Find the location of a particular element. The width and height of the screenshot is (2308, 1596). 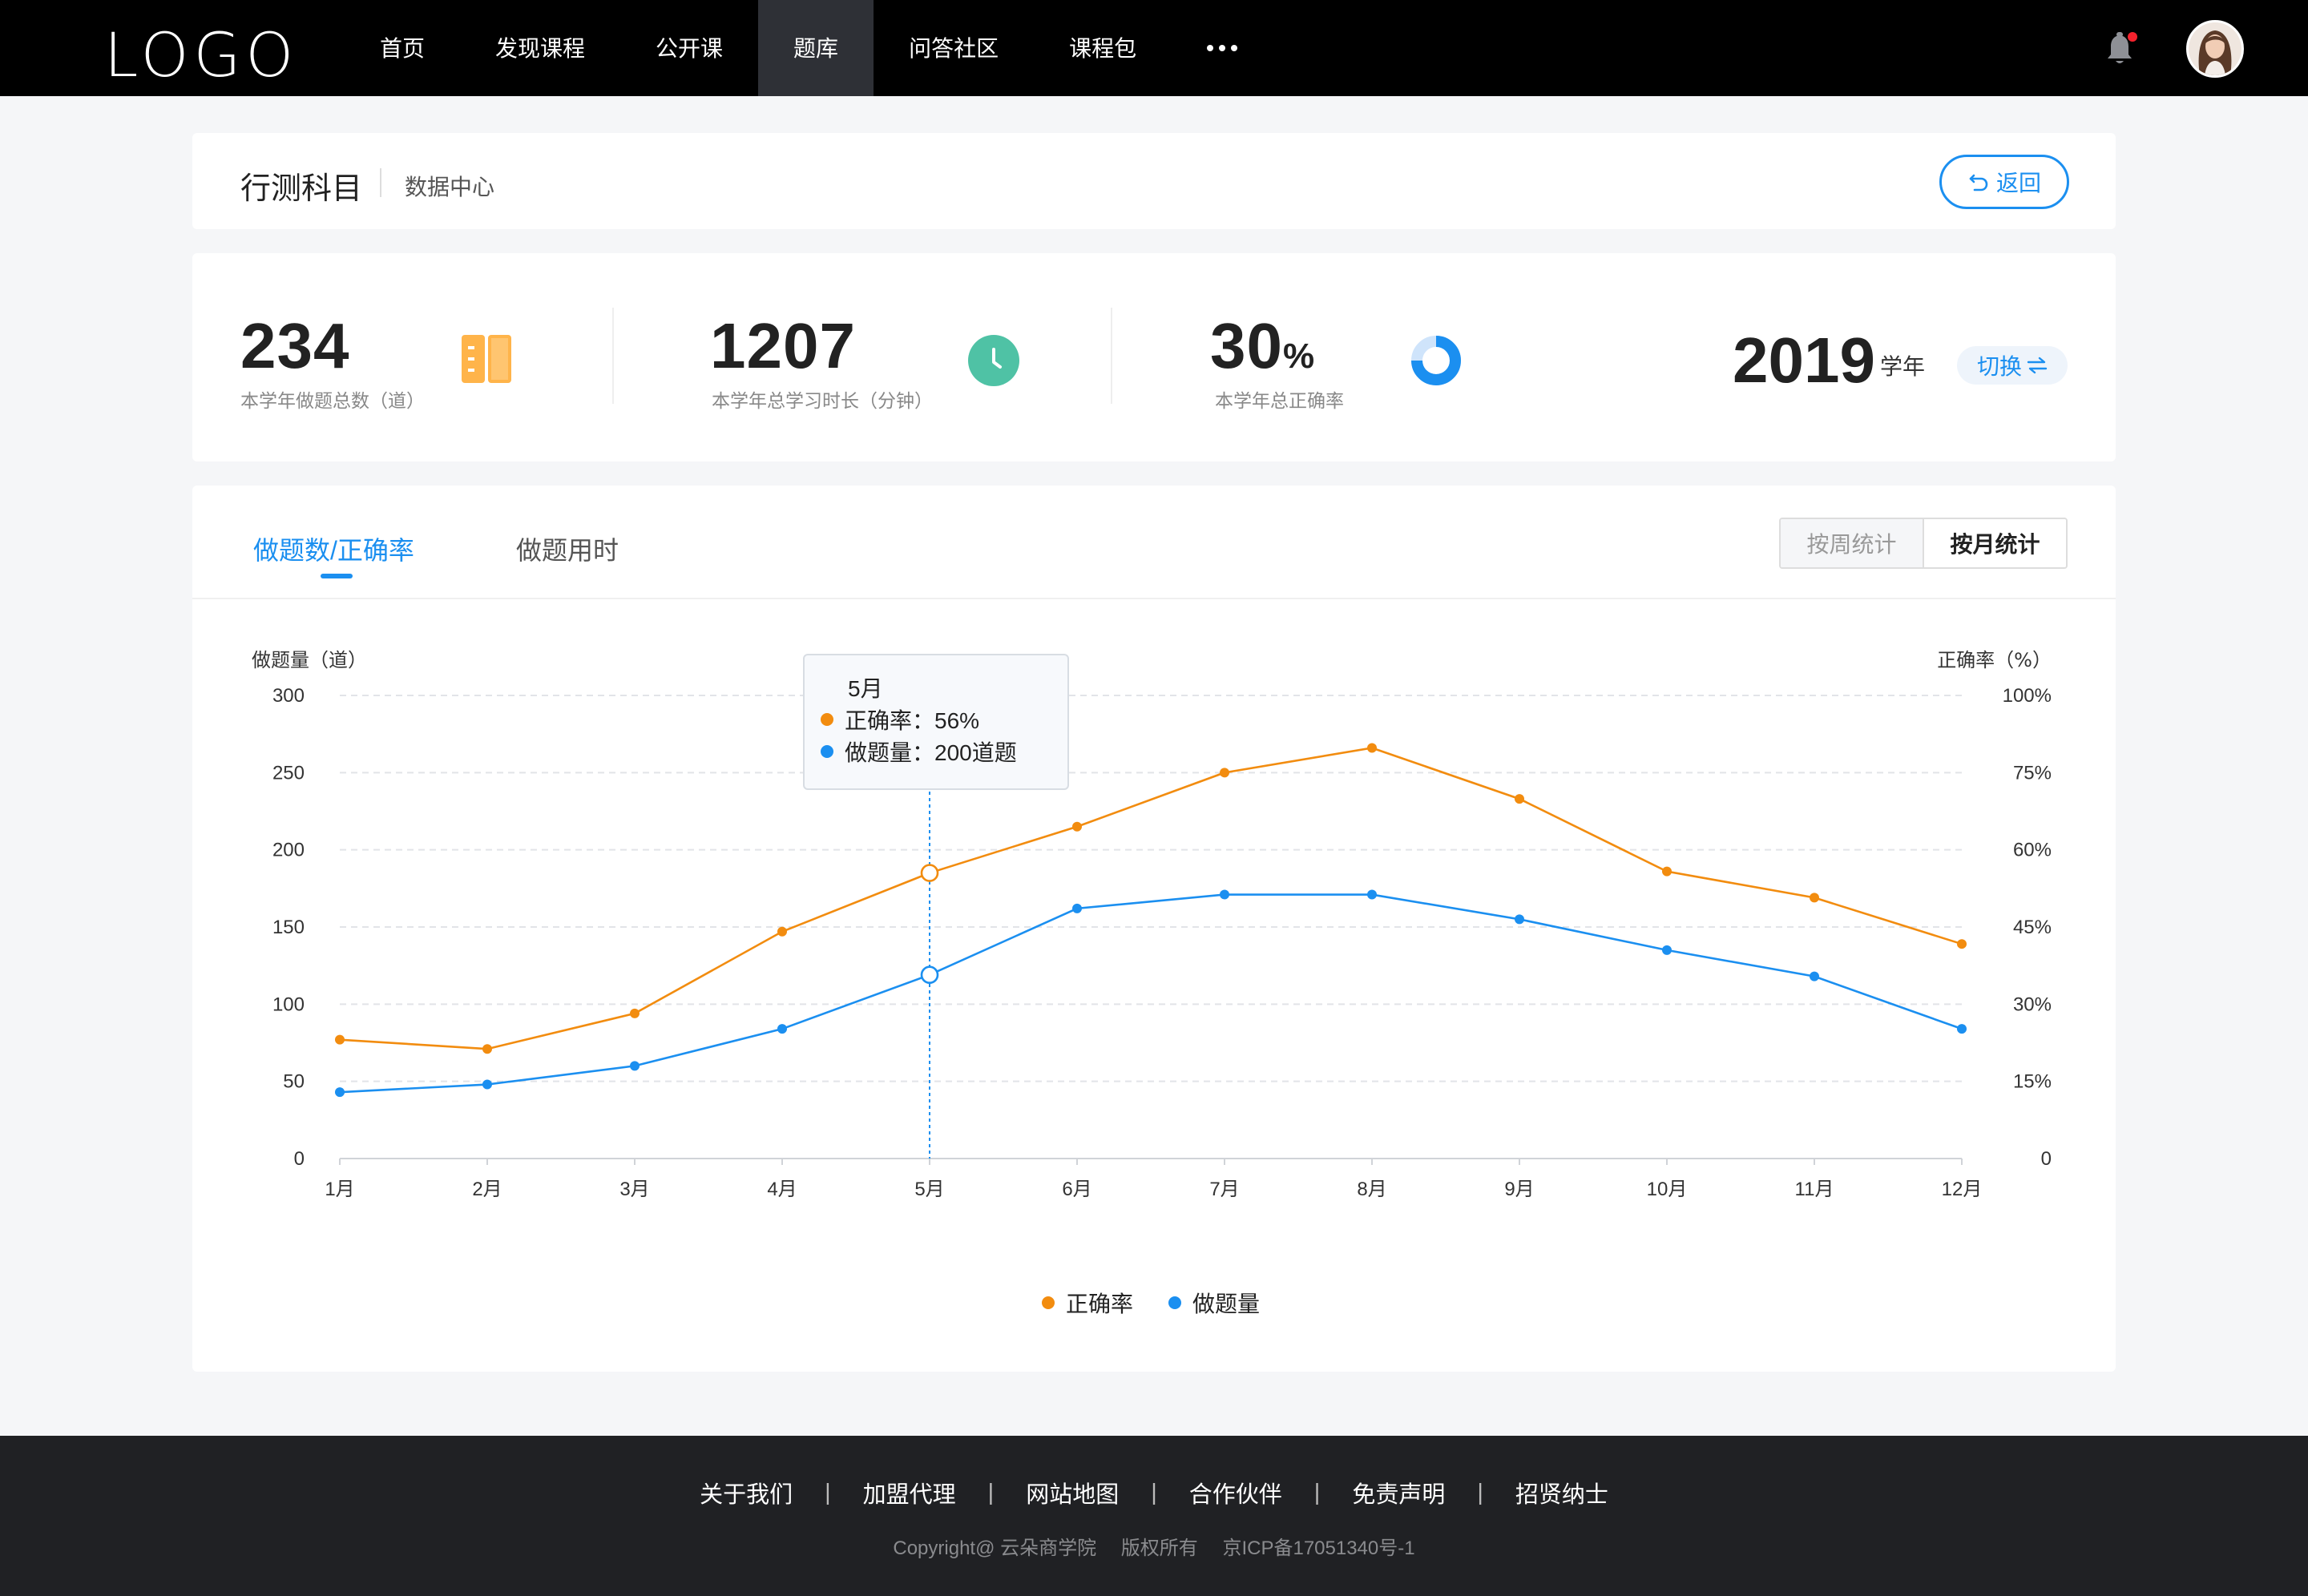

notification-bell-icon is located at coordinates (2121, 48).